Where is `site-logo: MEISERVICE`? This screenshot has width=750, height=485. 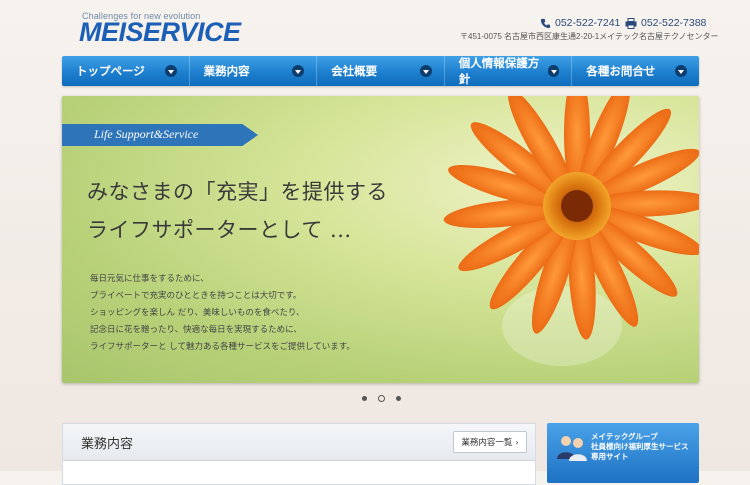 site-logo: MEISERVICE is located at coordinates (160, 32).